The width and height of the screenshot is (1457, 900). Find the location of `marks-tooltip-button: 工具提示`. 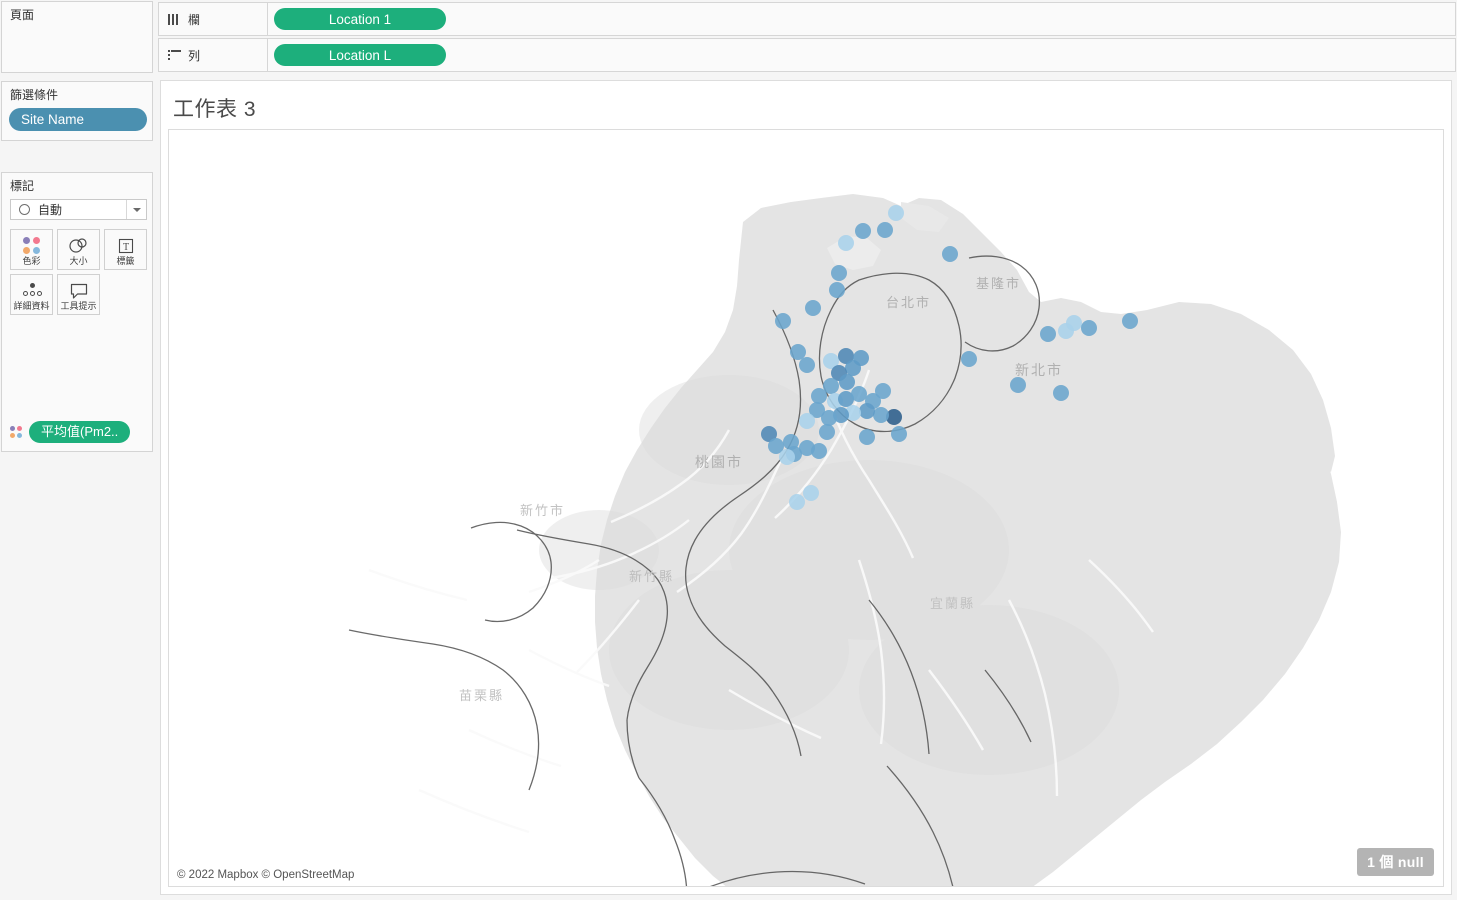

marks-tooltip-button: 工具提示 is located at coordinates (78, 294).